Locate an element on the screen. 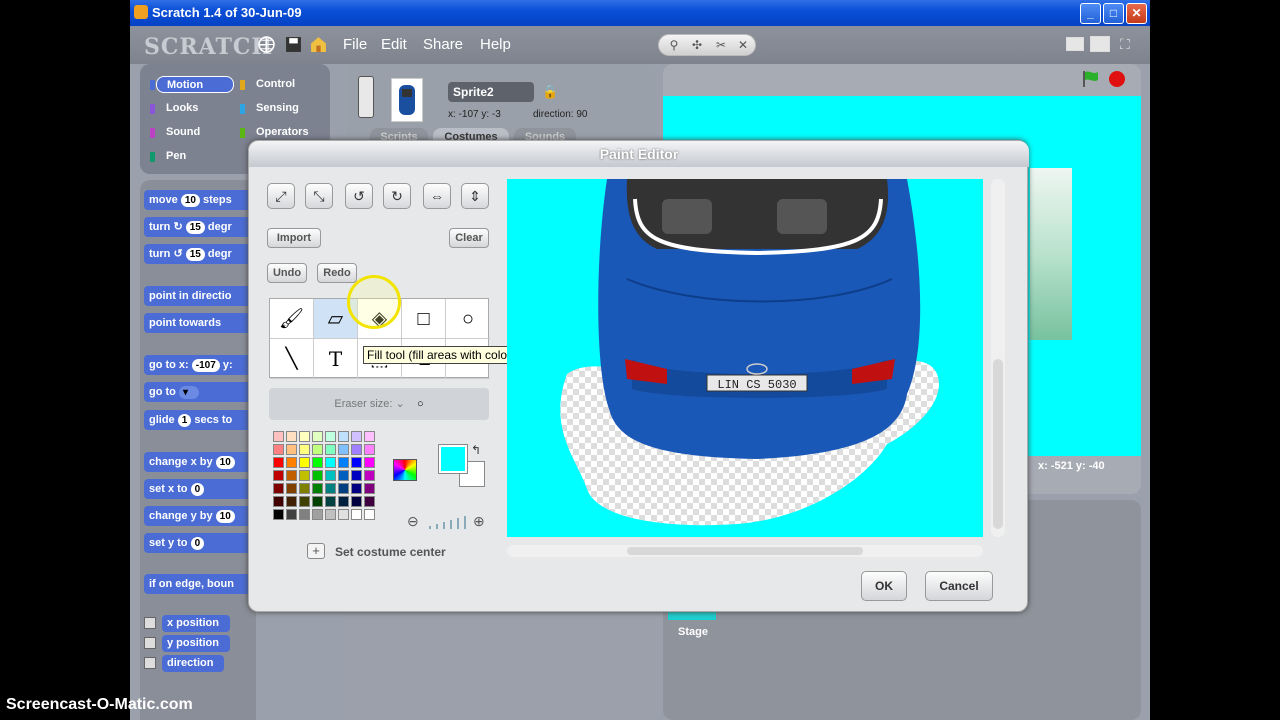 The width and height of the screenshot is (1280, 720). swap-colors-icon: ↰ is located at coordinates (476, 450).